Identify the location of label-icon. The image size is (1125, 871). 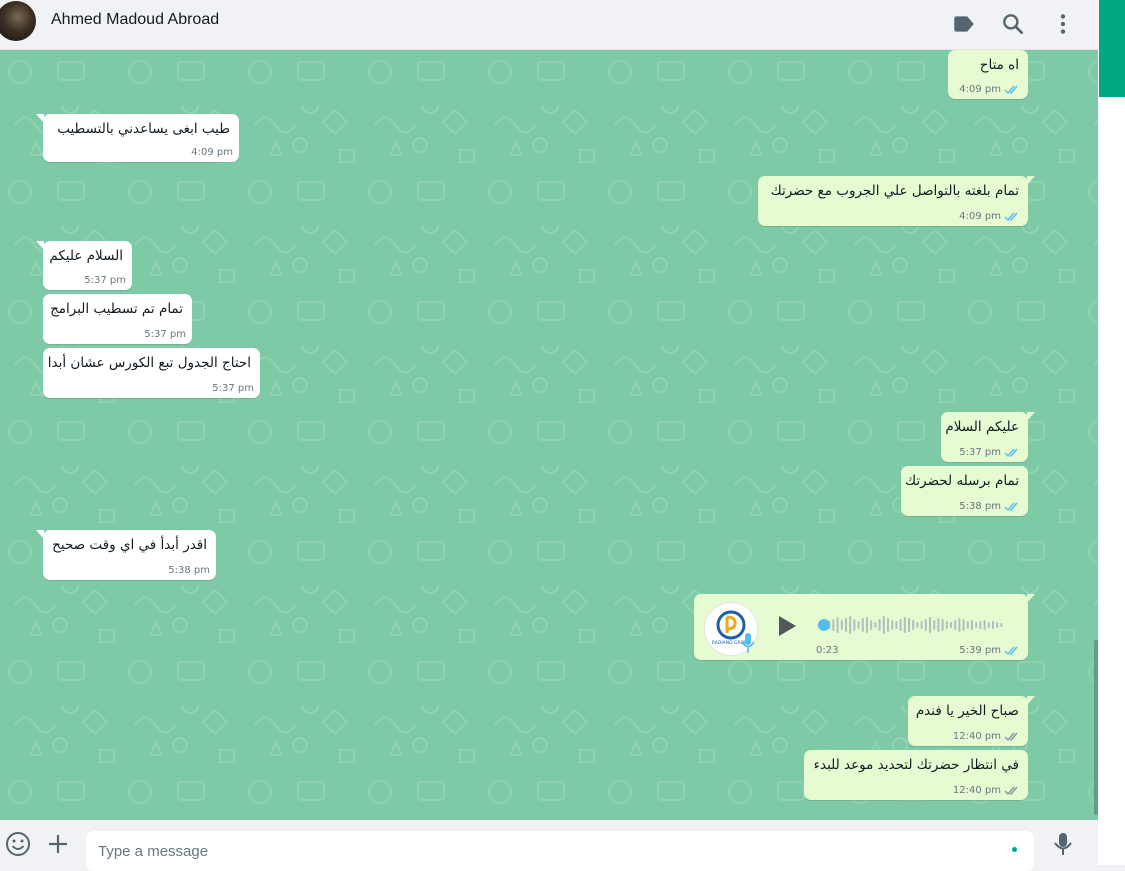
(964, 24).